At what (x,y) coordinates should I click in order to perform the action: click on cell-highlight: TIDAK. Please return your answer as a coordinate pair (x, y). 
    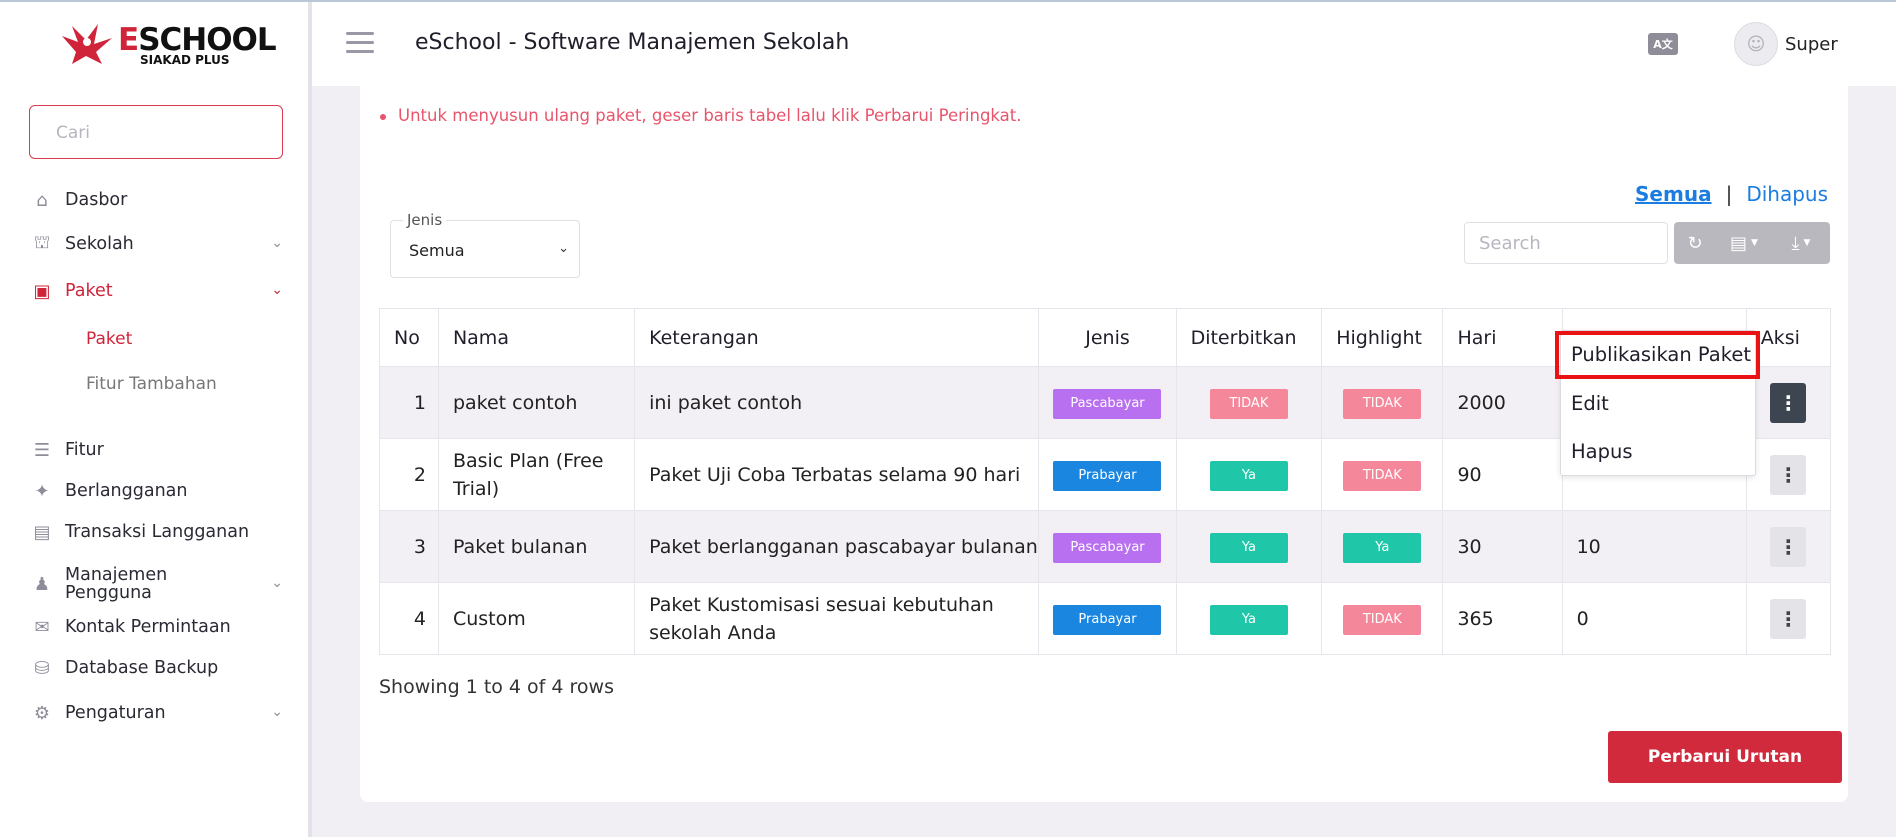
    Looking at the image, I should click on (1382, 402).